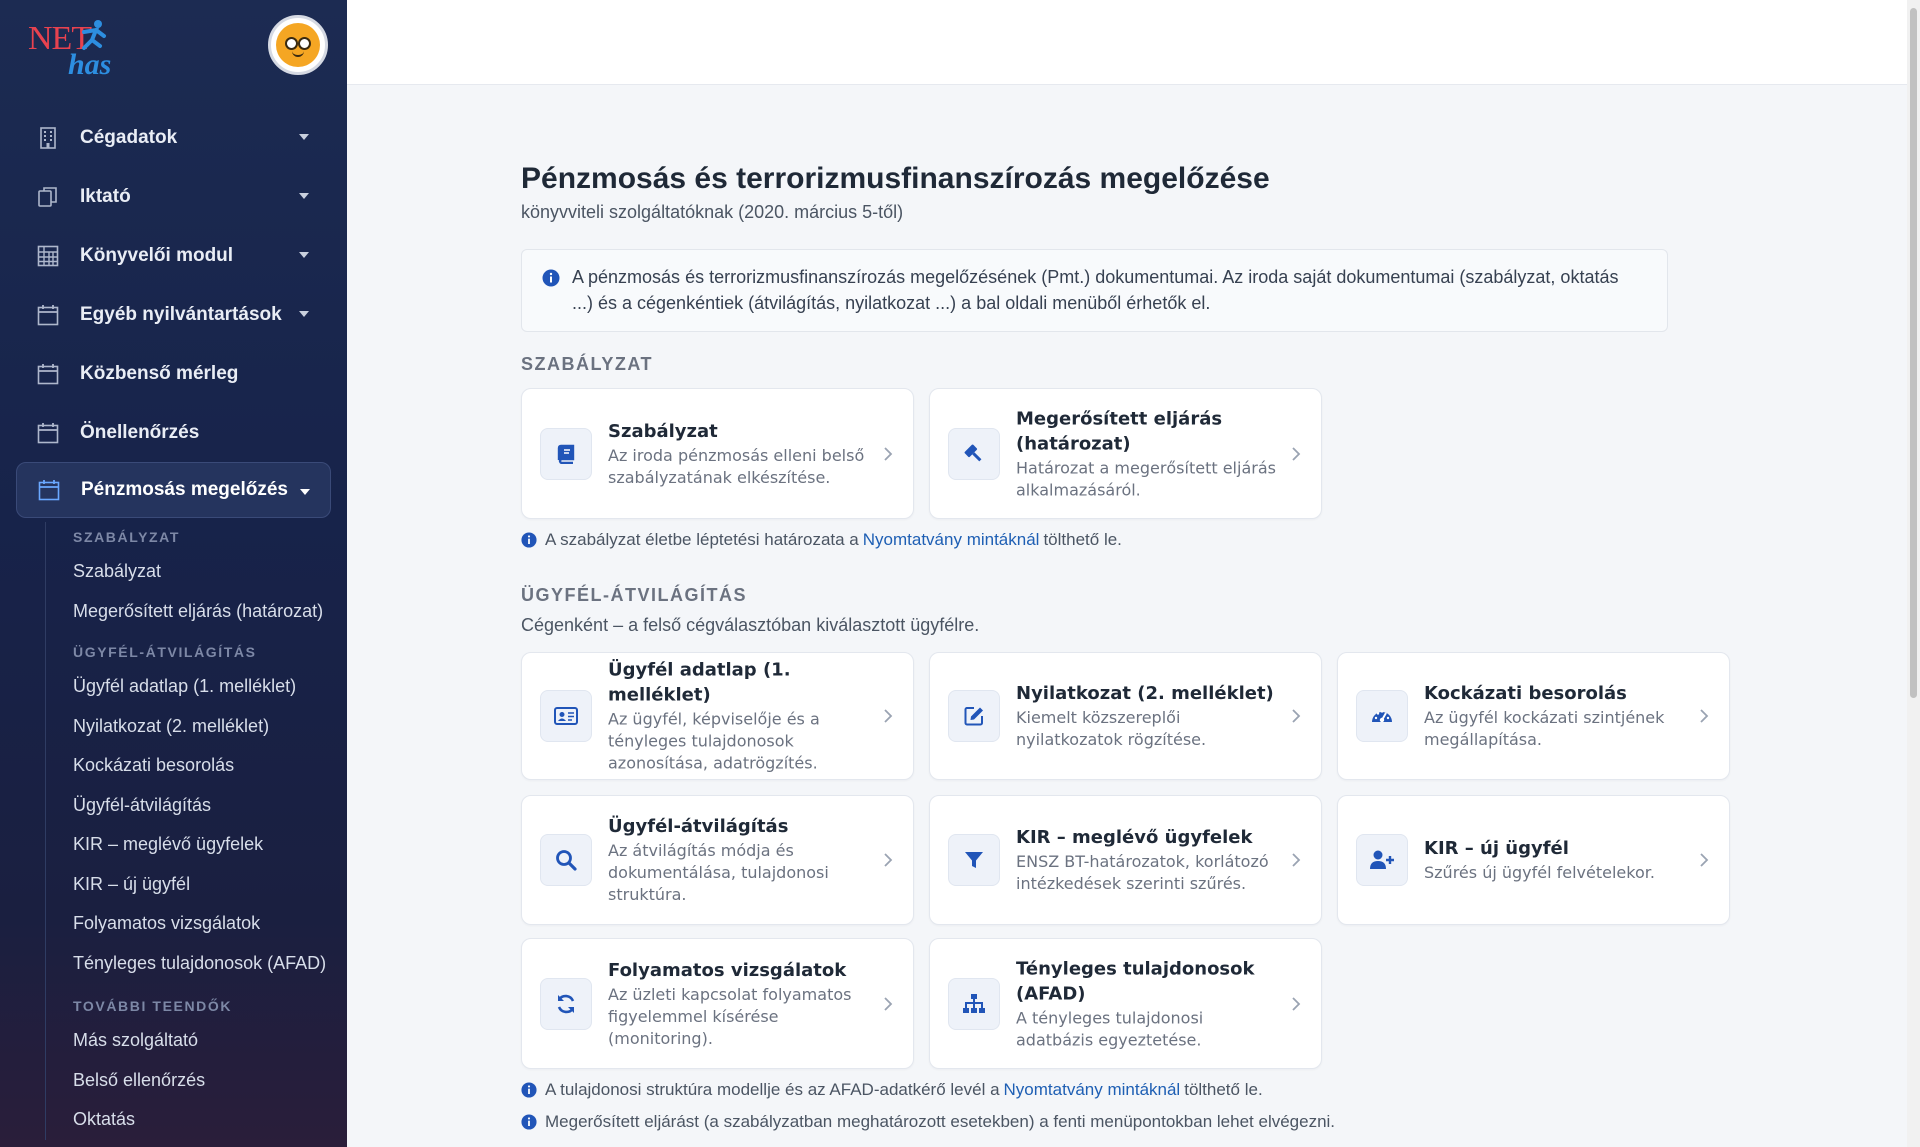 The height and width of the screenshot is (1147, 1920). I want to click on grid-table-icon, so click(48, 256).